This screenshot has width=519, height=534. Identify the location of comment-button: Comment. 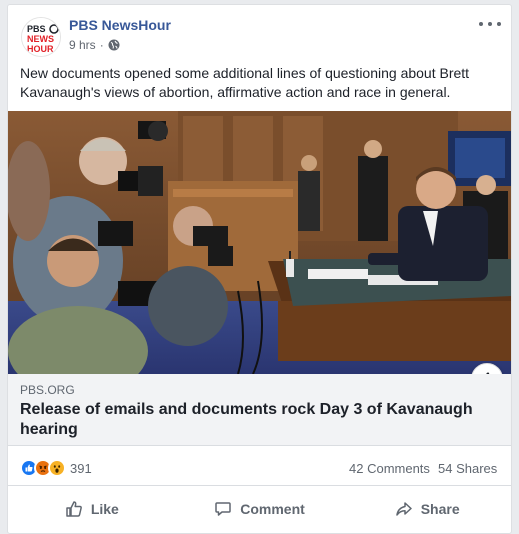
(260, 509).